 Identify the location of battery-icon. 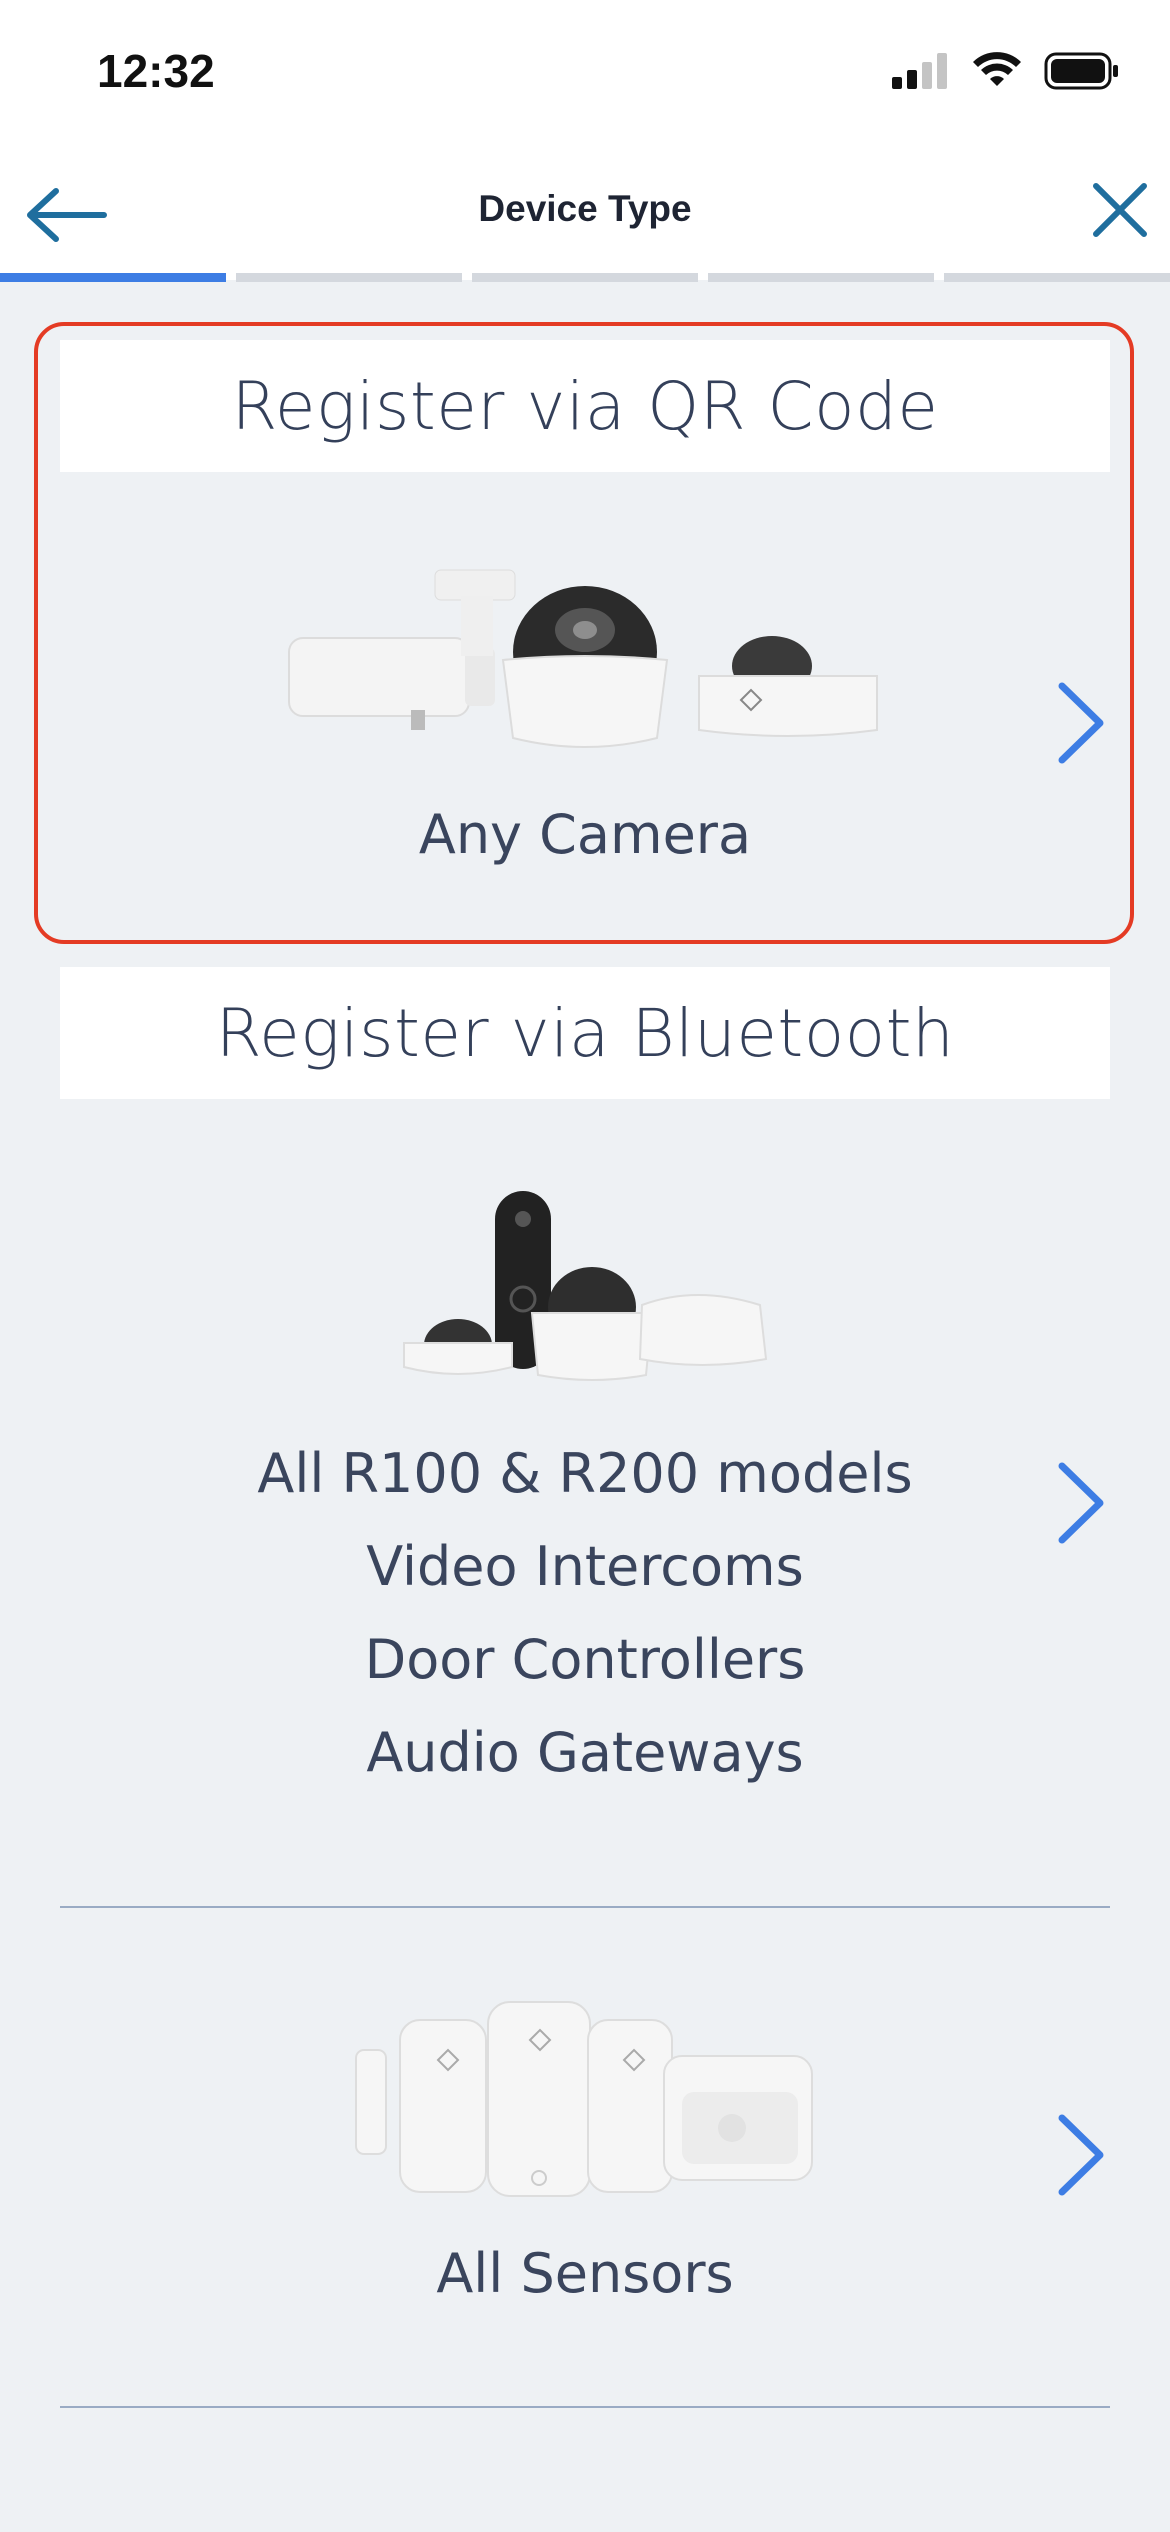
(1081, 71).